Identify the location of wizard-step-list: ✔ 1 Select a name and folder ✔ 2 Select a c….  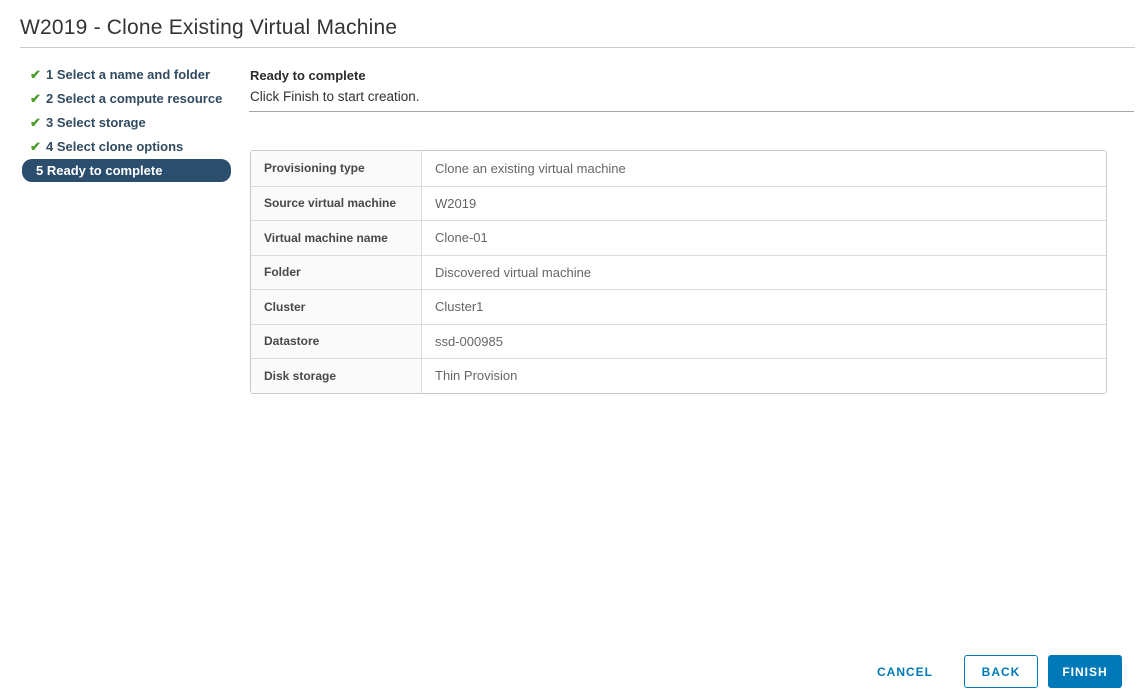
(126, 122).